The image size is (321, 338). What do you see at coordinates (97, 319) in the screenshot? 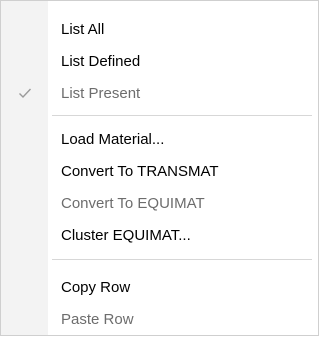
I see `menu-item-label: Paste Row` at bounding box center [97, 319].